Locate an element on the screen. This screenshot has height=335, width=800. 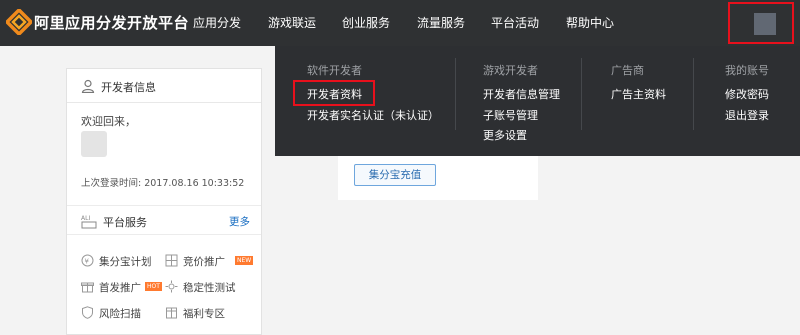
service-stability-test: 稳定性测试 is located at coordinates (211, 287).